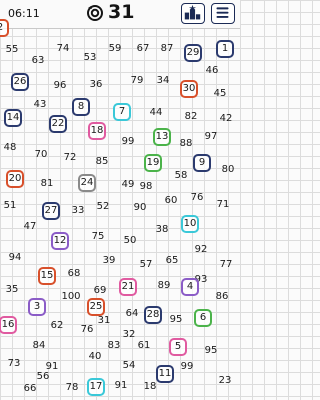 The width and height of the screenshot is (320, 400). What do you see at coordinates (70, 297) in the screenshot?
I see `number-100: 100` at bounding box center [70, 297].